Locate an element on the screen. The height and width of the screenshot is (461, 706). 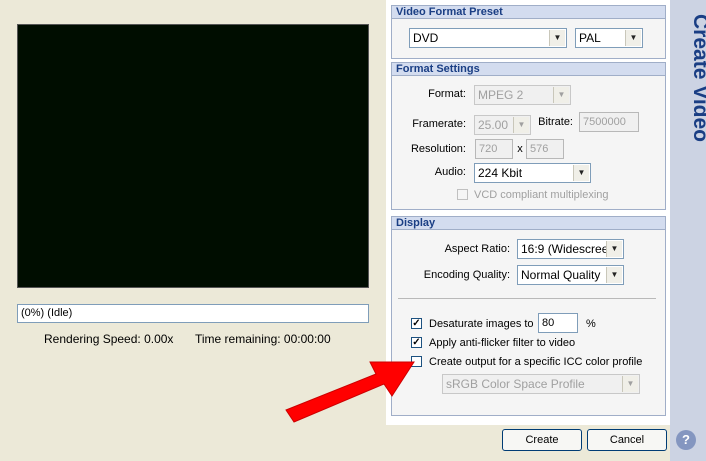
red-arrow-annotation is located at coordinates (350, 392).